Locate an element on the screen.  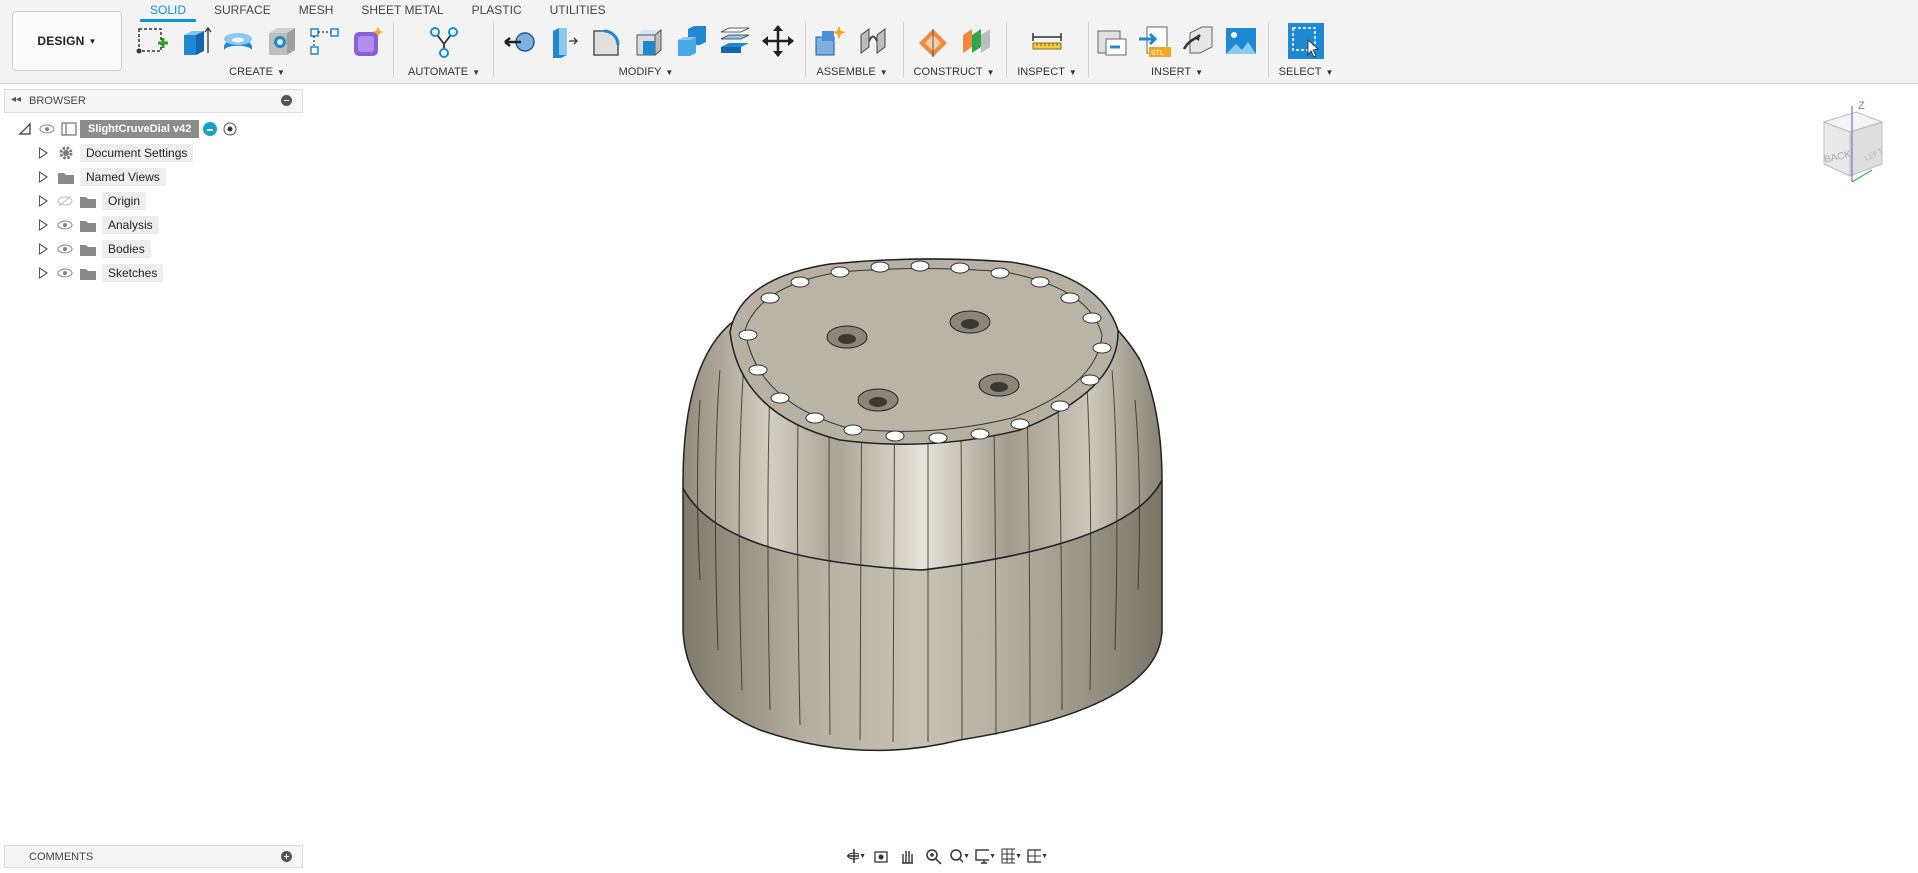
comments-panel-header: COMMENTS is located at coordinates (153, 856).